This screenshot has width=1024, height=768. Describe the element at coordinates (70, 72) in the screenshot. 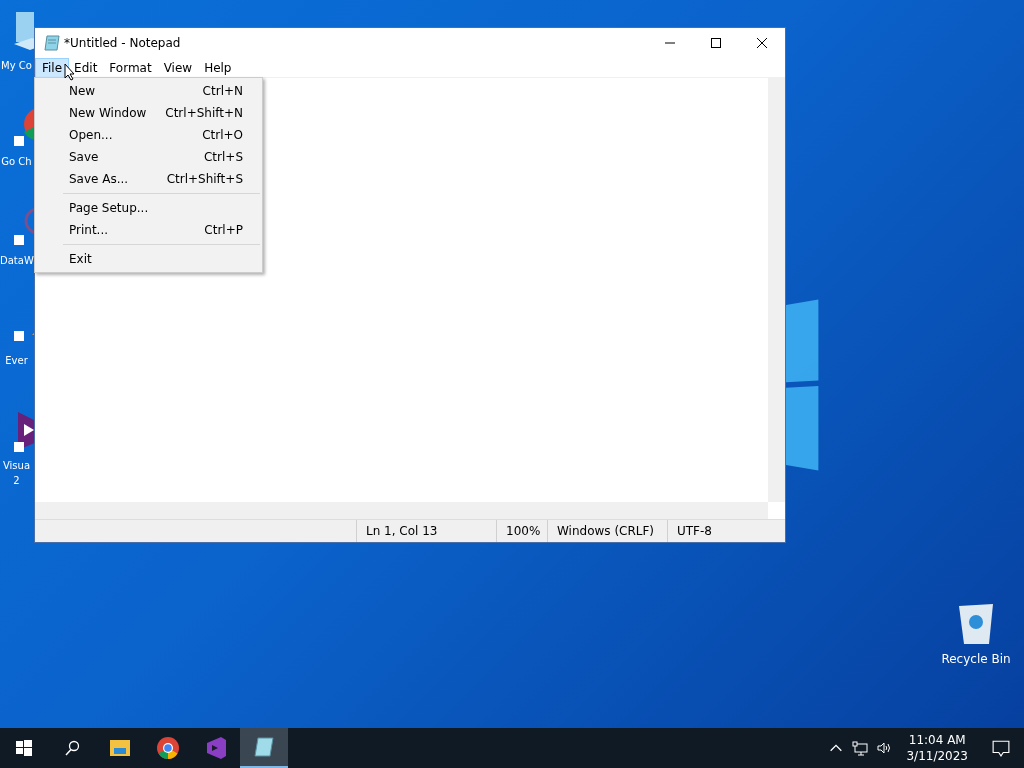

I see `mouse-cursor-icon` at that location.